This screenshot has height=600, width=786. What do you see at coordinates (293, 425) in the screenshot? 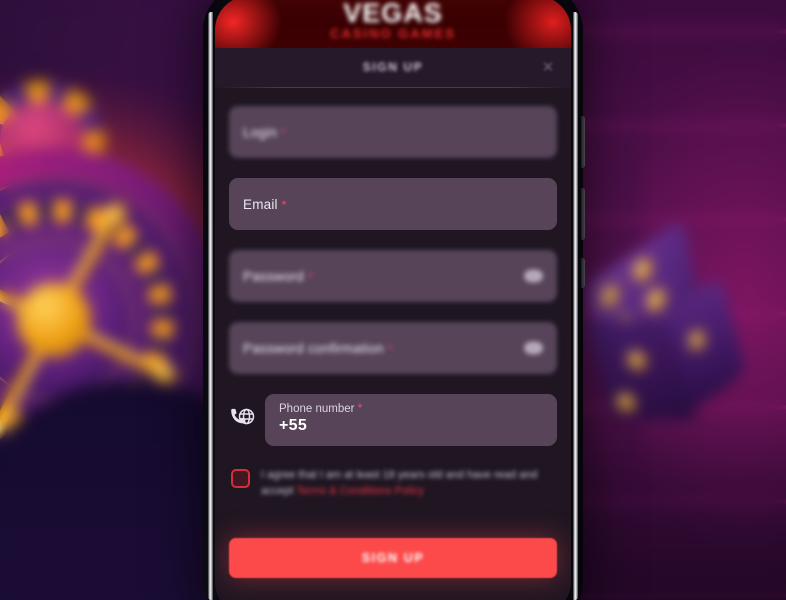
I see `phone-number-value: +55` at bounding box center [293, 425].